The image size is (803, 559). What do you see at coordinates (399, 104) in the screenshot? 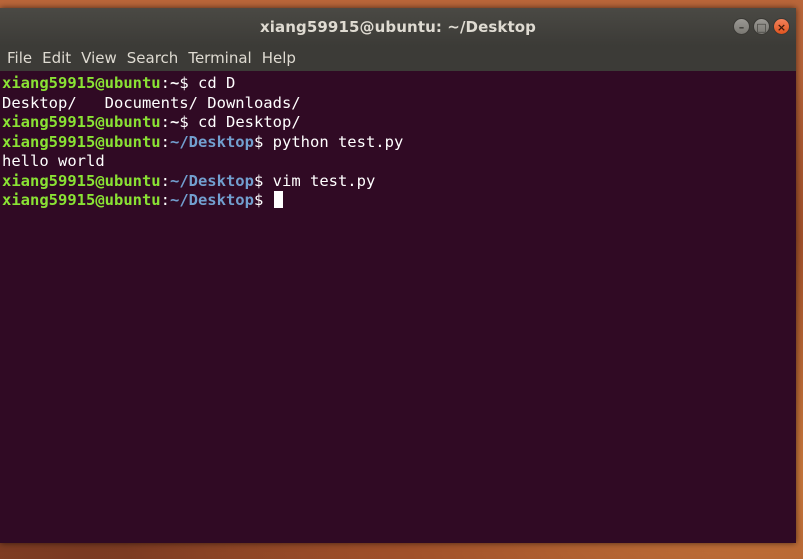
I see `output-line: Desktop/ Documents/ Downloads/` at bounding box center [399, 104].